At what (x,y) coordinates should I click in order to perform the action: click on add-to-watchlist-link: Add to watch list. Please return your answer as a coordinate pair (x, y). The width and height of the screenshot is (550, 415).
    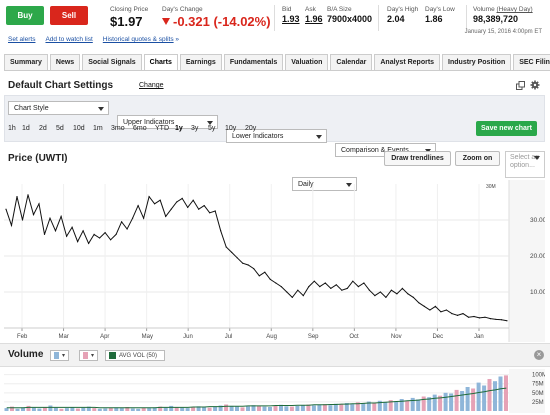
    Looking at the image, I should click on (68, 39).